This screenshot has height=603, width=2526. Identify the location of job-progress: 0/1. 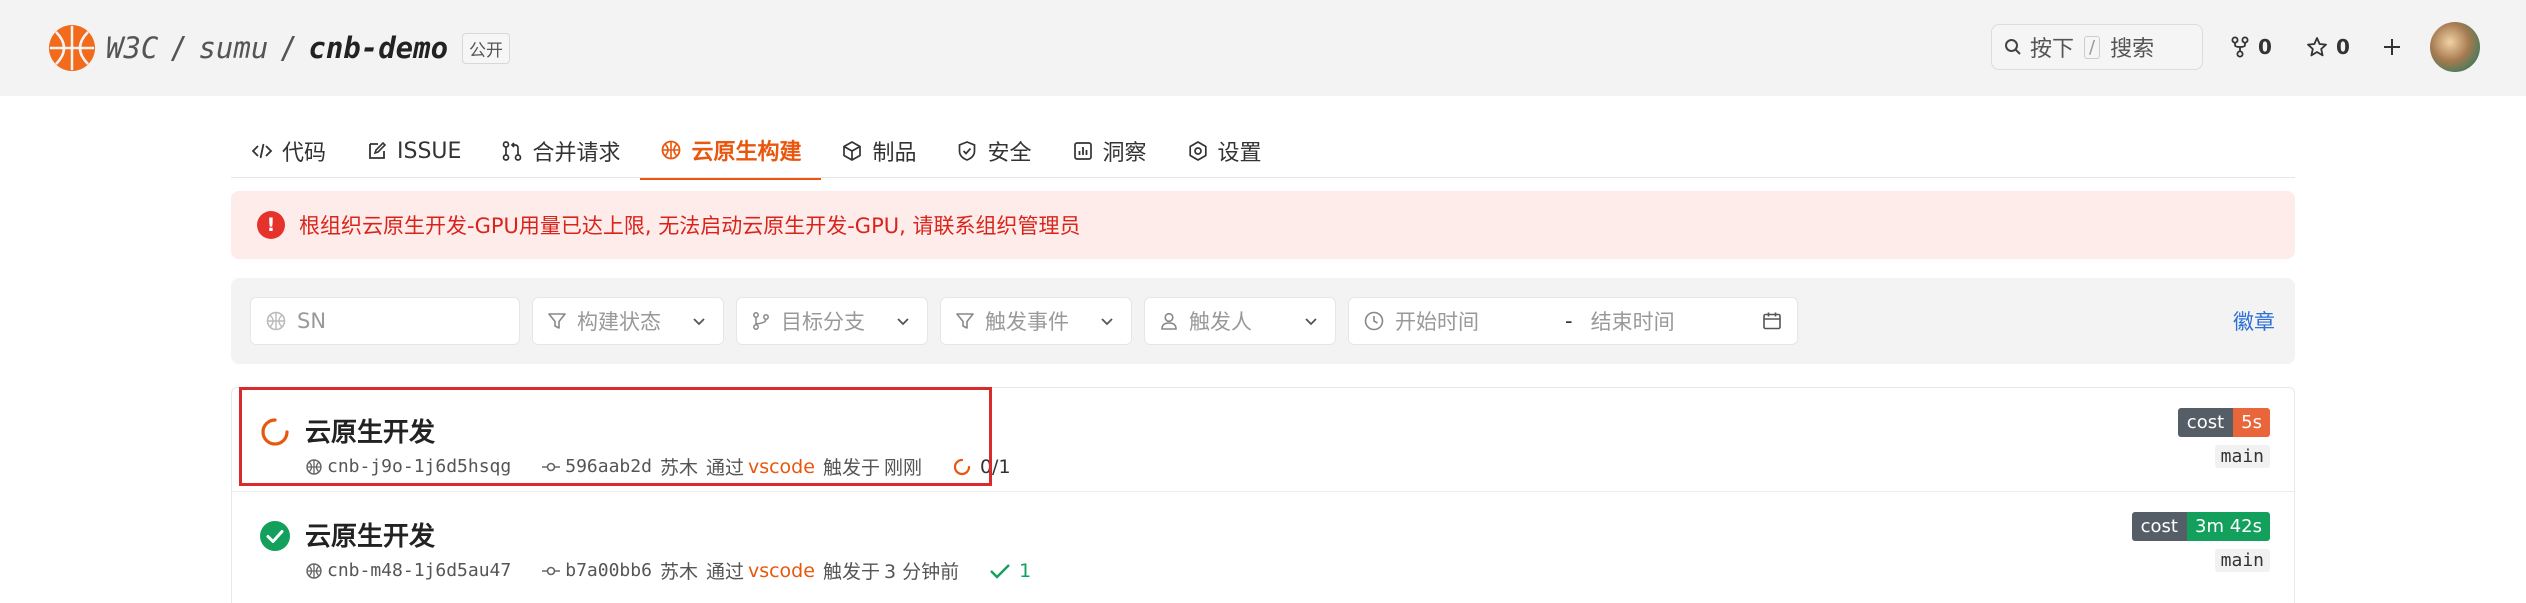
(995, 466).